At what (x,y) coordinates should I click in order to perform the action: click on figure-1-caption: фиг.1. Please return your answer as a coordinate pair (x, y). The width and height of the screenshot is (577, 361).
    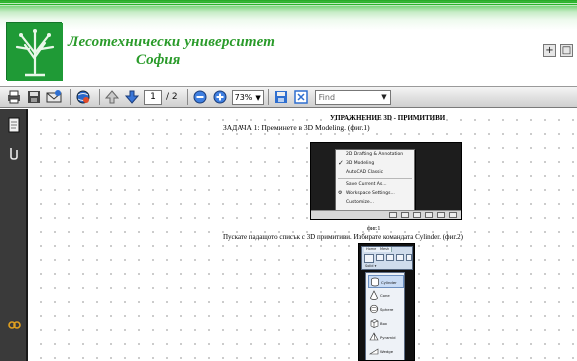
    Looking at the image, I should click on (374, 229).